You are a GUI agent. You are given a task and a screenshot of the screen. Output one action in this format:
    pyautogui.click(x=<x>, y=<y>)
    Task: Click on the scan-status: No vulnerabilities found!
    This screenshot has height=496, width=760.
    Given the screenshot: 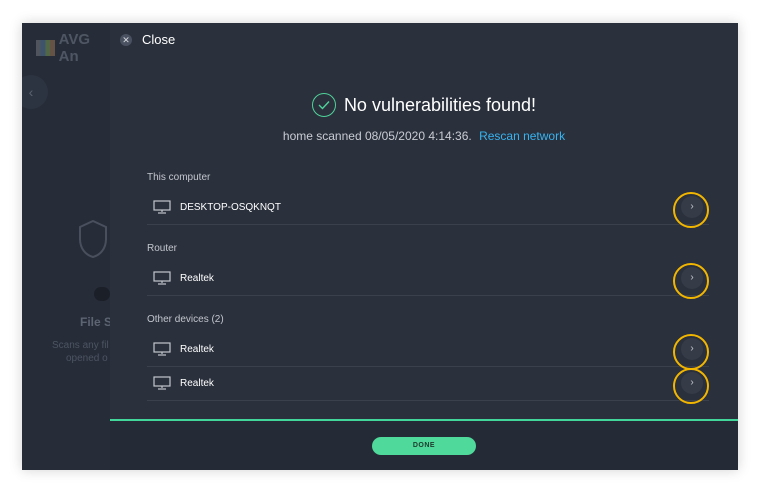 What is the action you would take?
    pyautogui.click(x=424, y=105)
    